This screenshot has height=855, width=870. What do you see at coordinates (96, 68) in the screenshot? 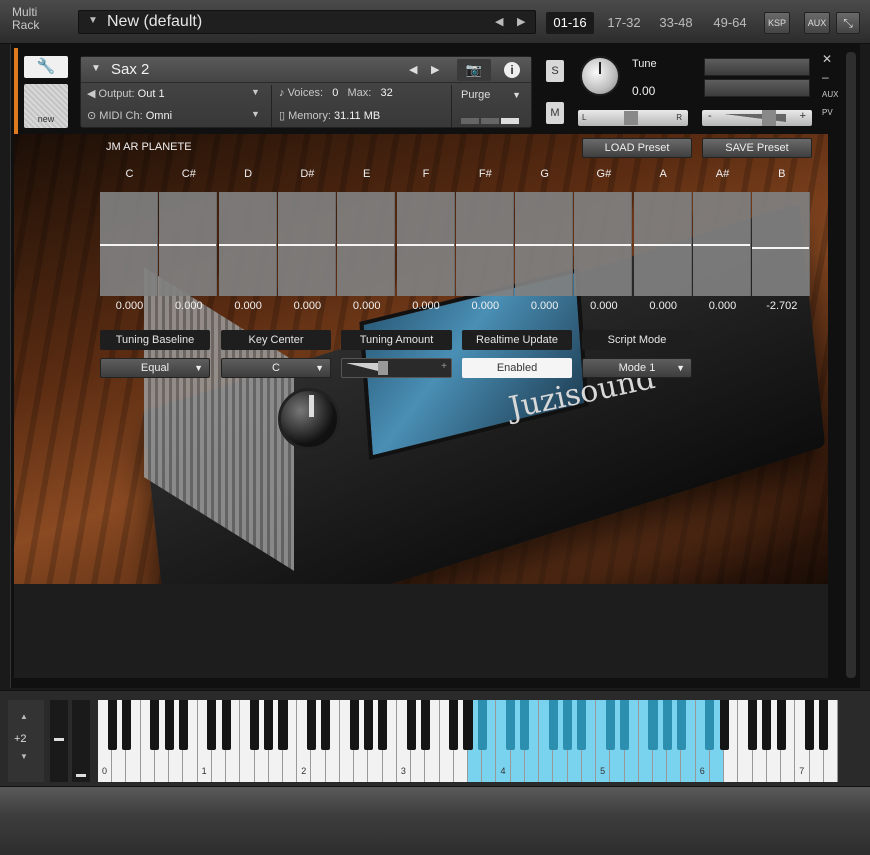
I see `instrument-dropdown-icon: ▼` at bounding box center [96, 68].